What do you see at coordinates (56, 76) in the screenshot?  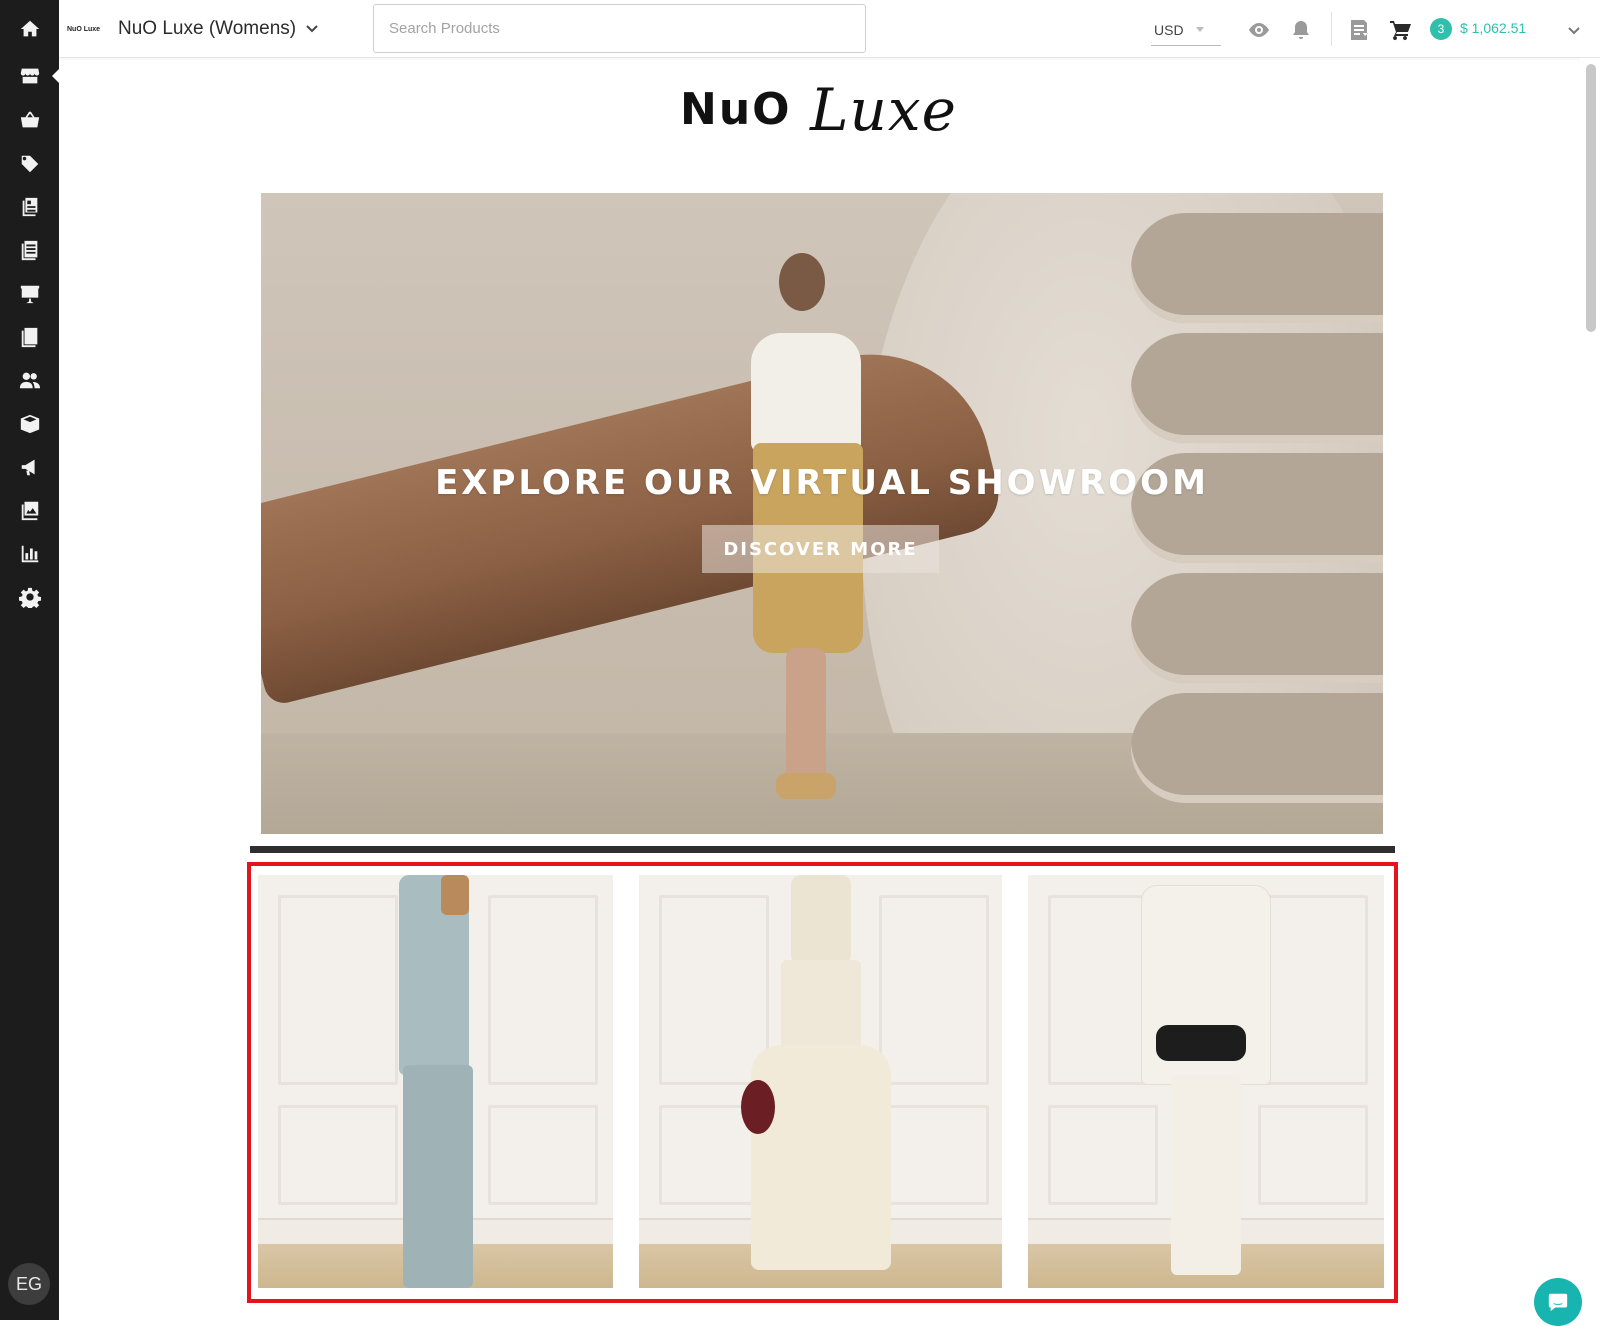 I see `active-indicator` at bounding box center [56, 76].